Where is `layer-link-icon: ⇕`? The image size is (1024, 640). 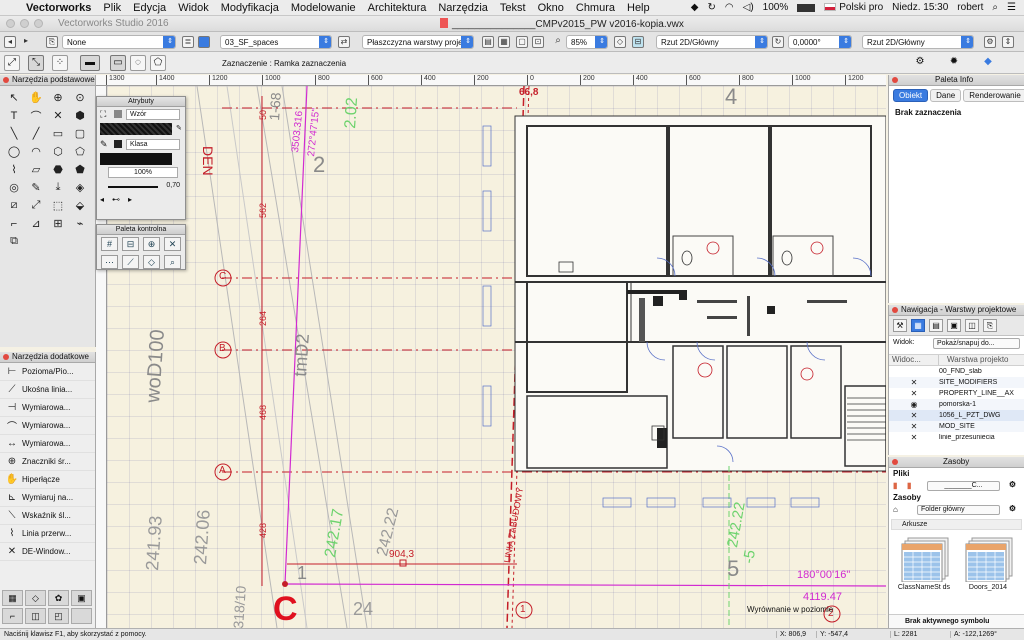
layer-link-icon: ⇕ is located at coordinates (1008, 42).